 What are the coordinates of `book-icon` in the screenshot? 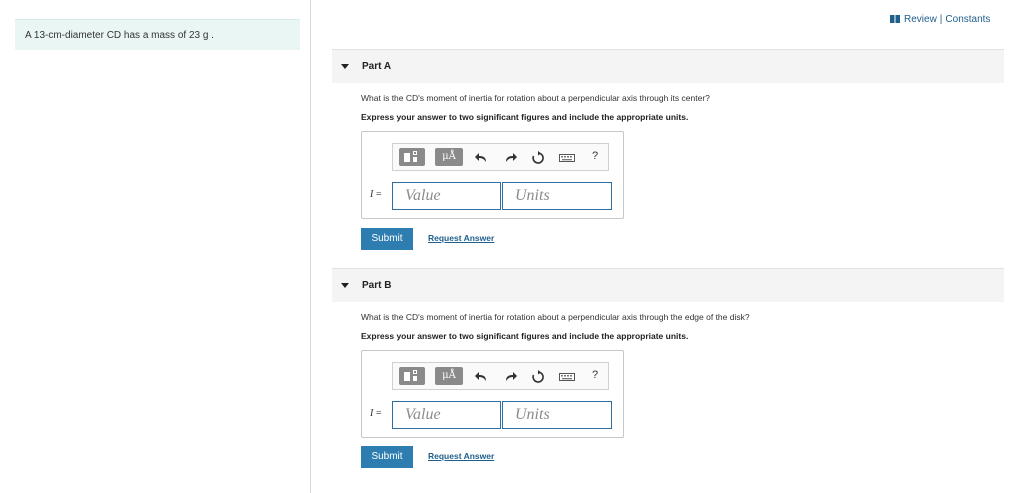 It's located at (895, 19).